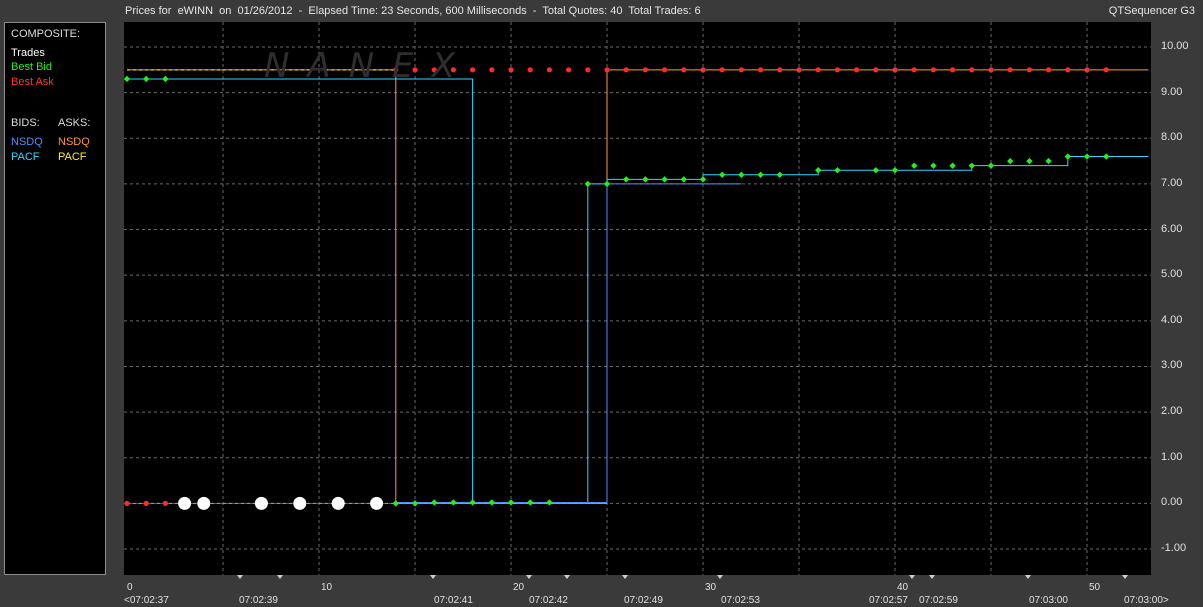 The image size is (1203, 607). What do you see at coordinates (519, 587) in the screenshot?
I see `x-tick-number: 20` at bounding box center [519, 587].